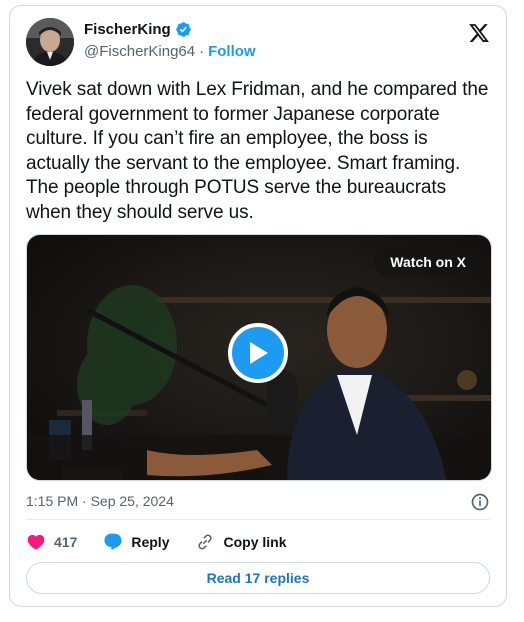  Describe the element at coordinates (127, 29) in the screenshot. I see `author-display-name: FischerKing` at that location.